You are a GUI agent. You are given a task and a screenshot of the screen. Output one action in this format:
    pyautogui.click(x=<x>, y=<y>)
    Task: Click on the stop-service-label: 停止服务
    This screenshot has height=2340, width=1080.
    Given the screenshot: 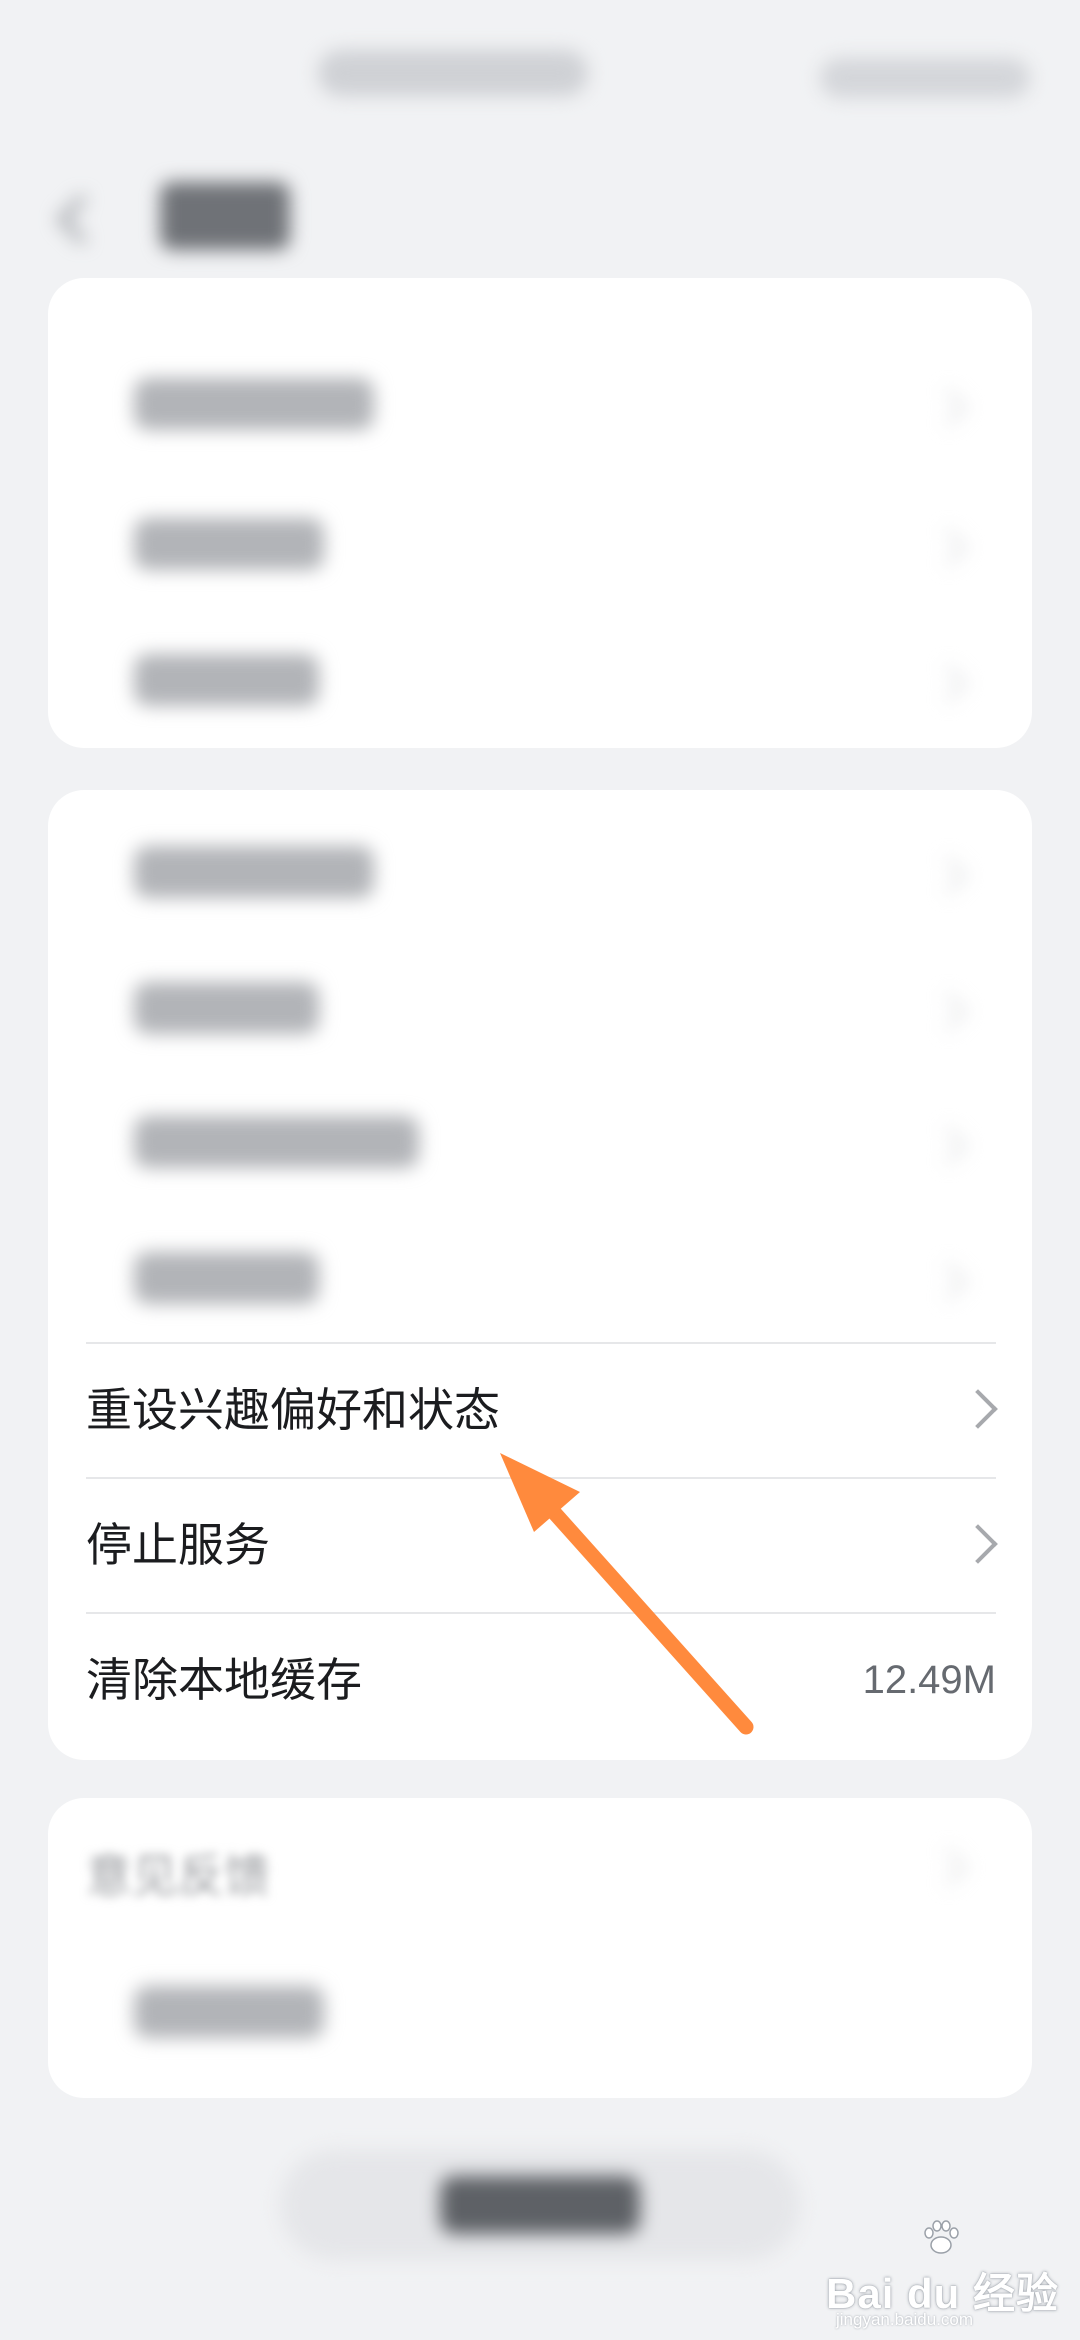 What is the action you would take?
    pyautogui.click(x=178, y=1545)
    